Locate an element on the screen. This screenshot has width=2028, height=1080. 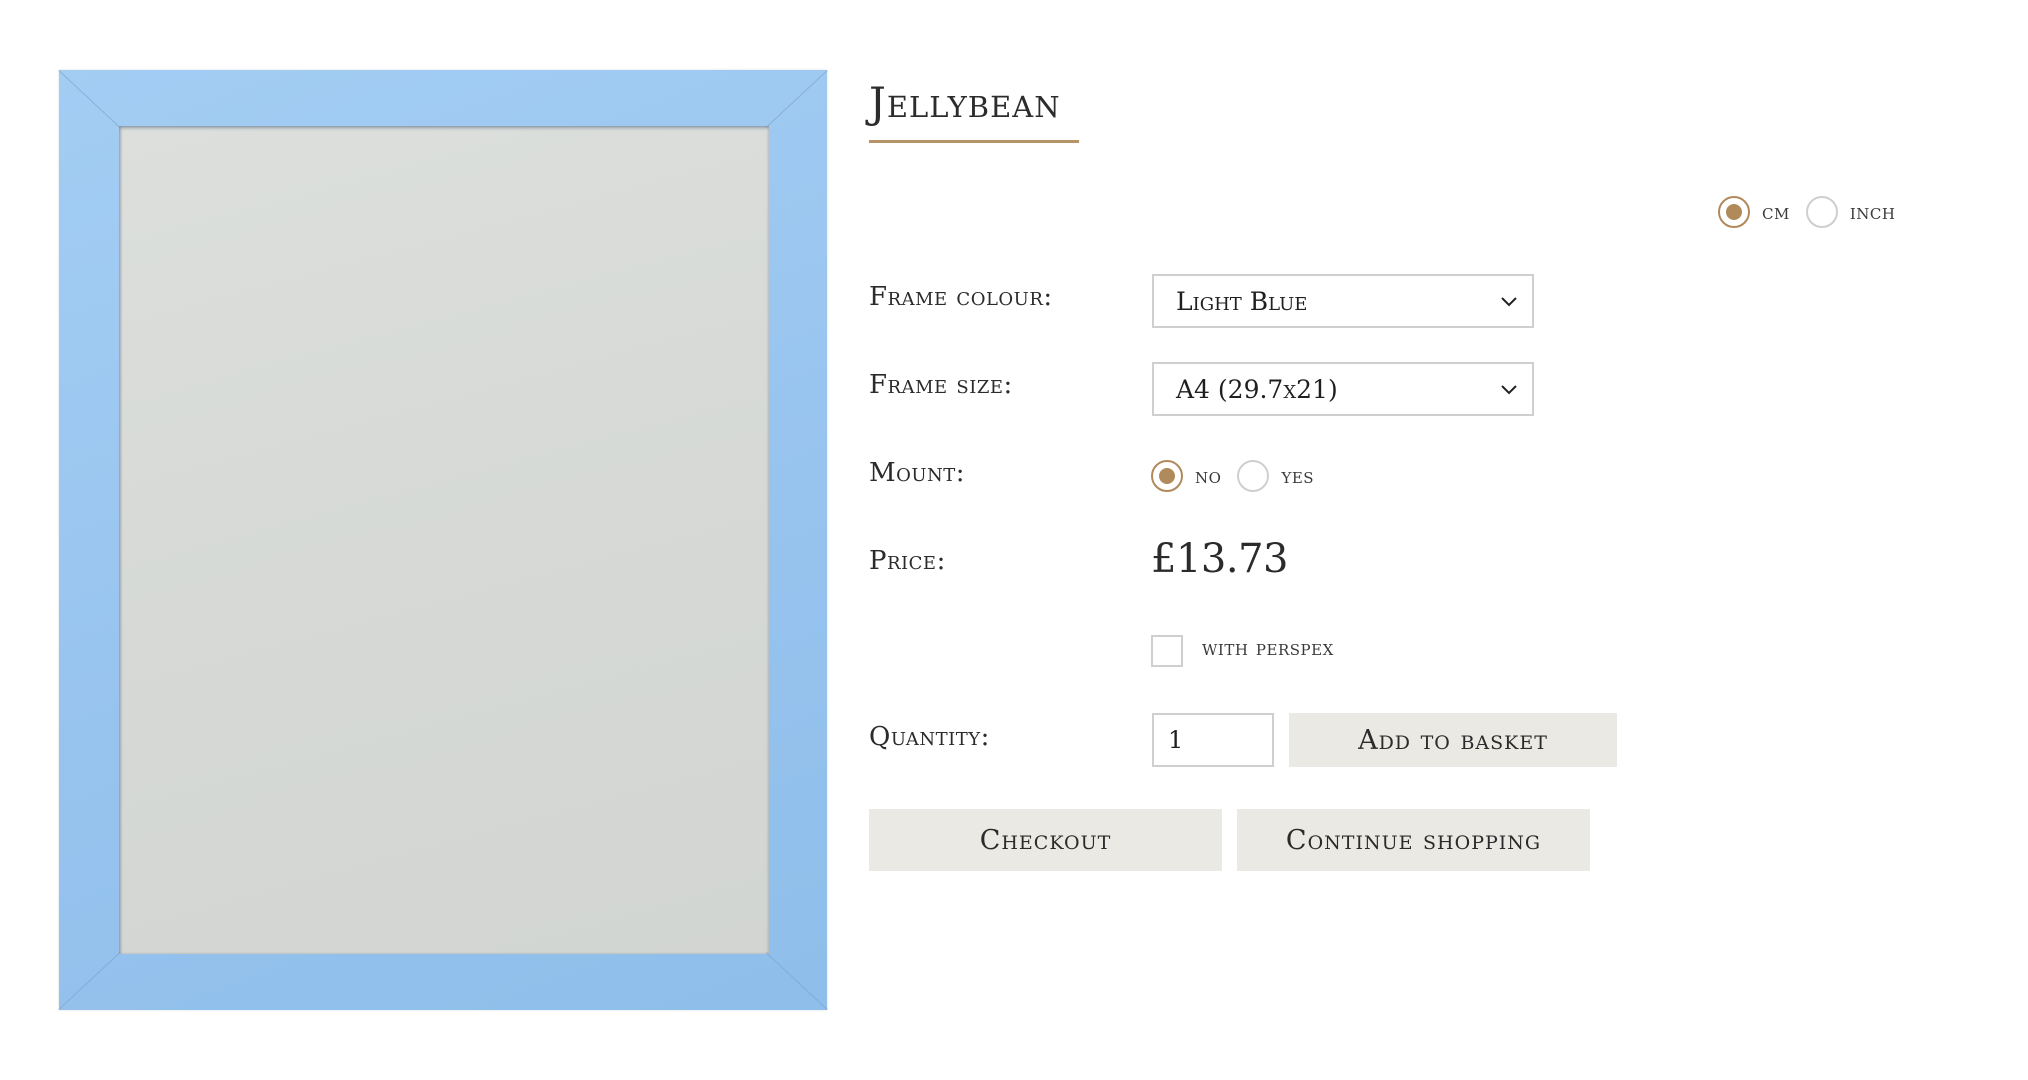
perspex-checkbox is located at coordinates (1167, 651).